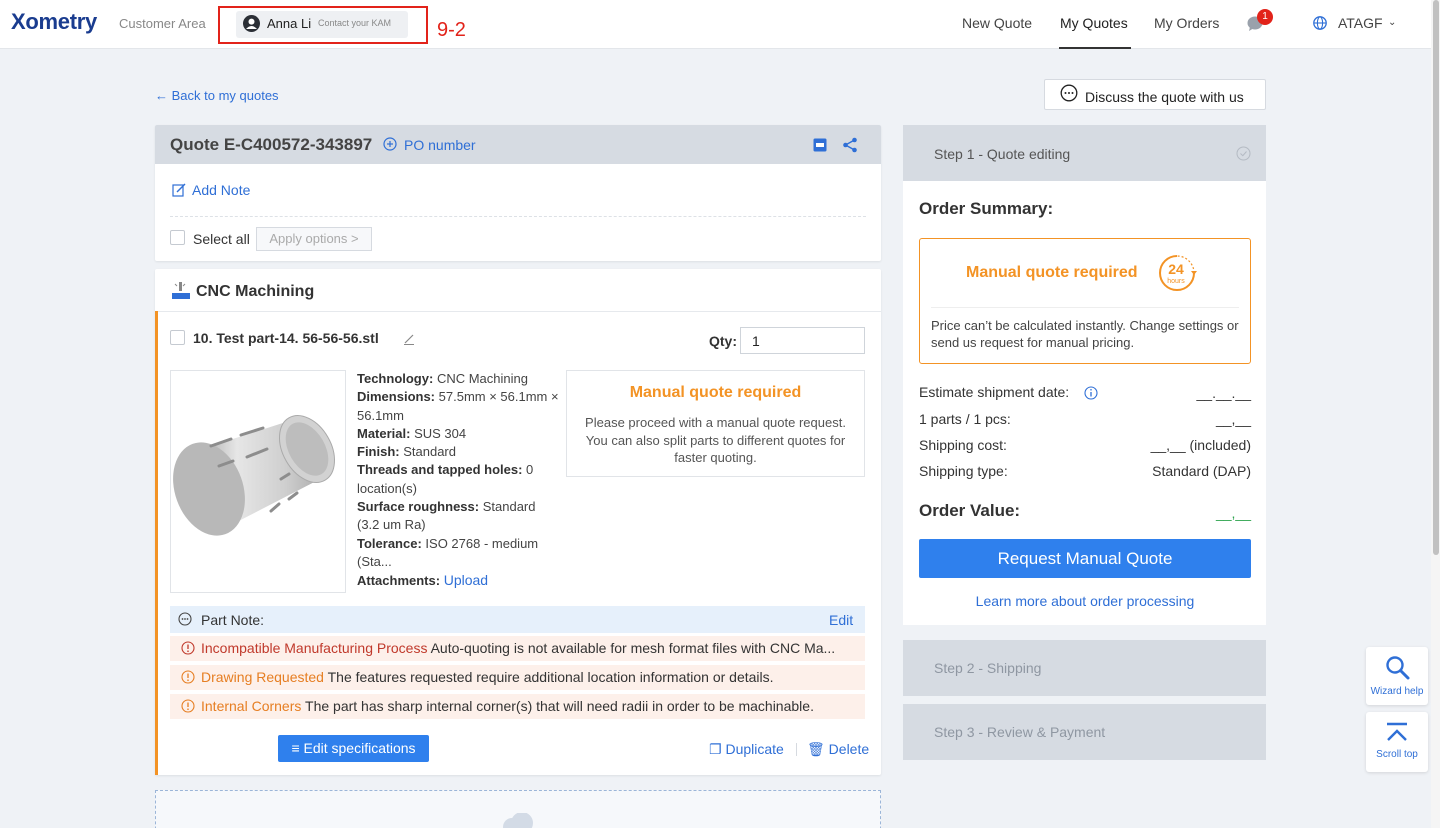 The width and height of the screenshot is (1440, 828). What do you see at coordinates (442, 378) in the screenshot?
I see `spec-technology: Technology: CNC Machining` at bounding box center [442, 378].